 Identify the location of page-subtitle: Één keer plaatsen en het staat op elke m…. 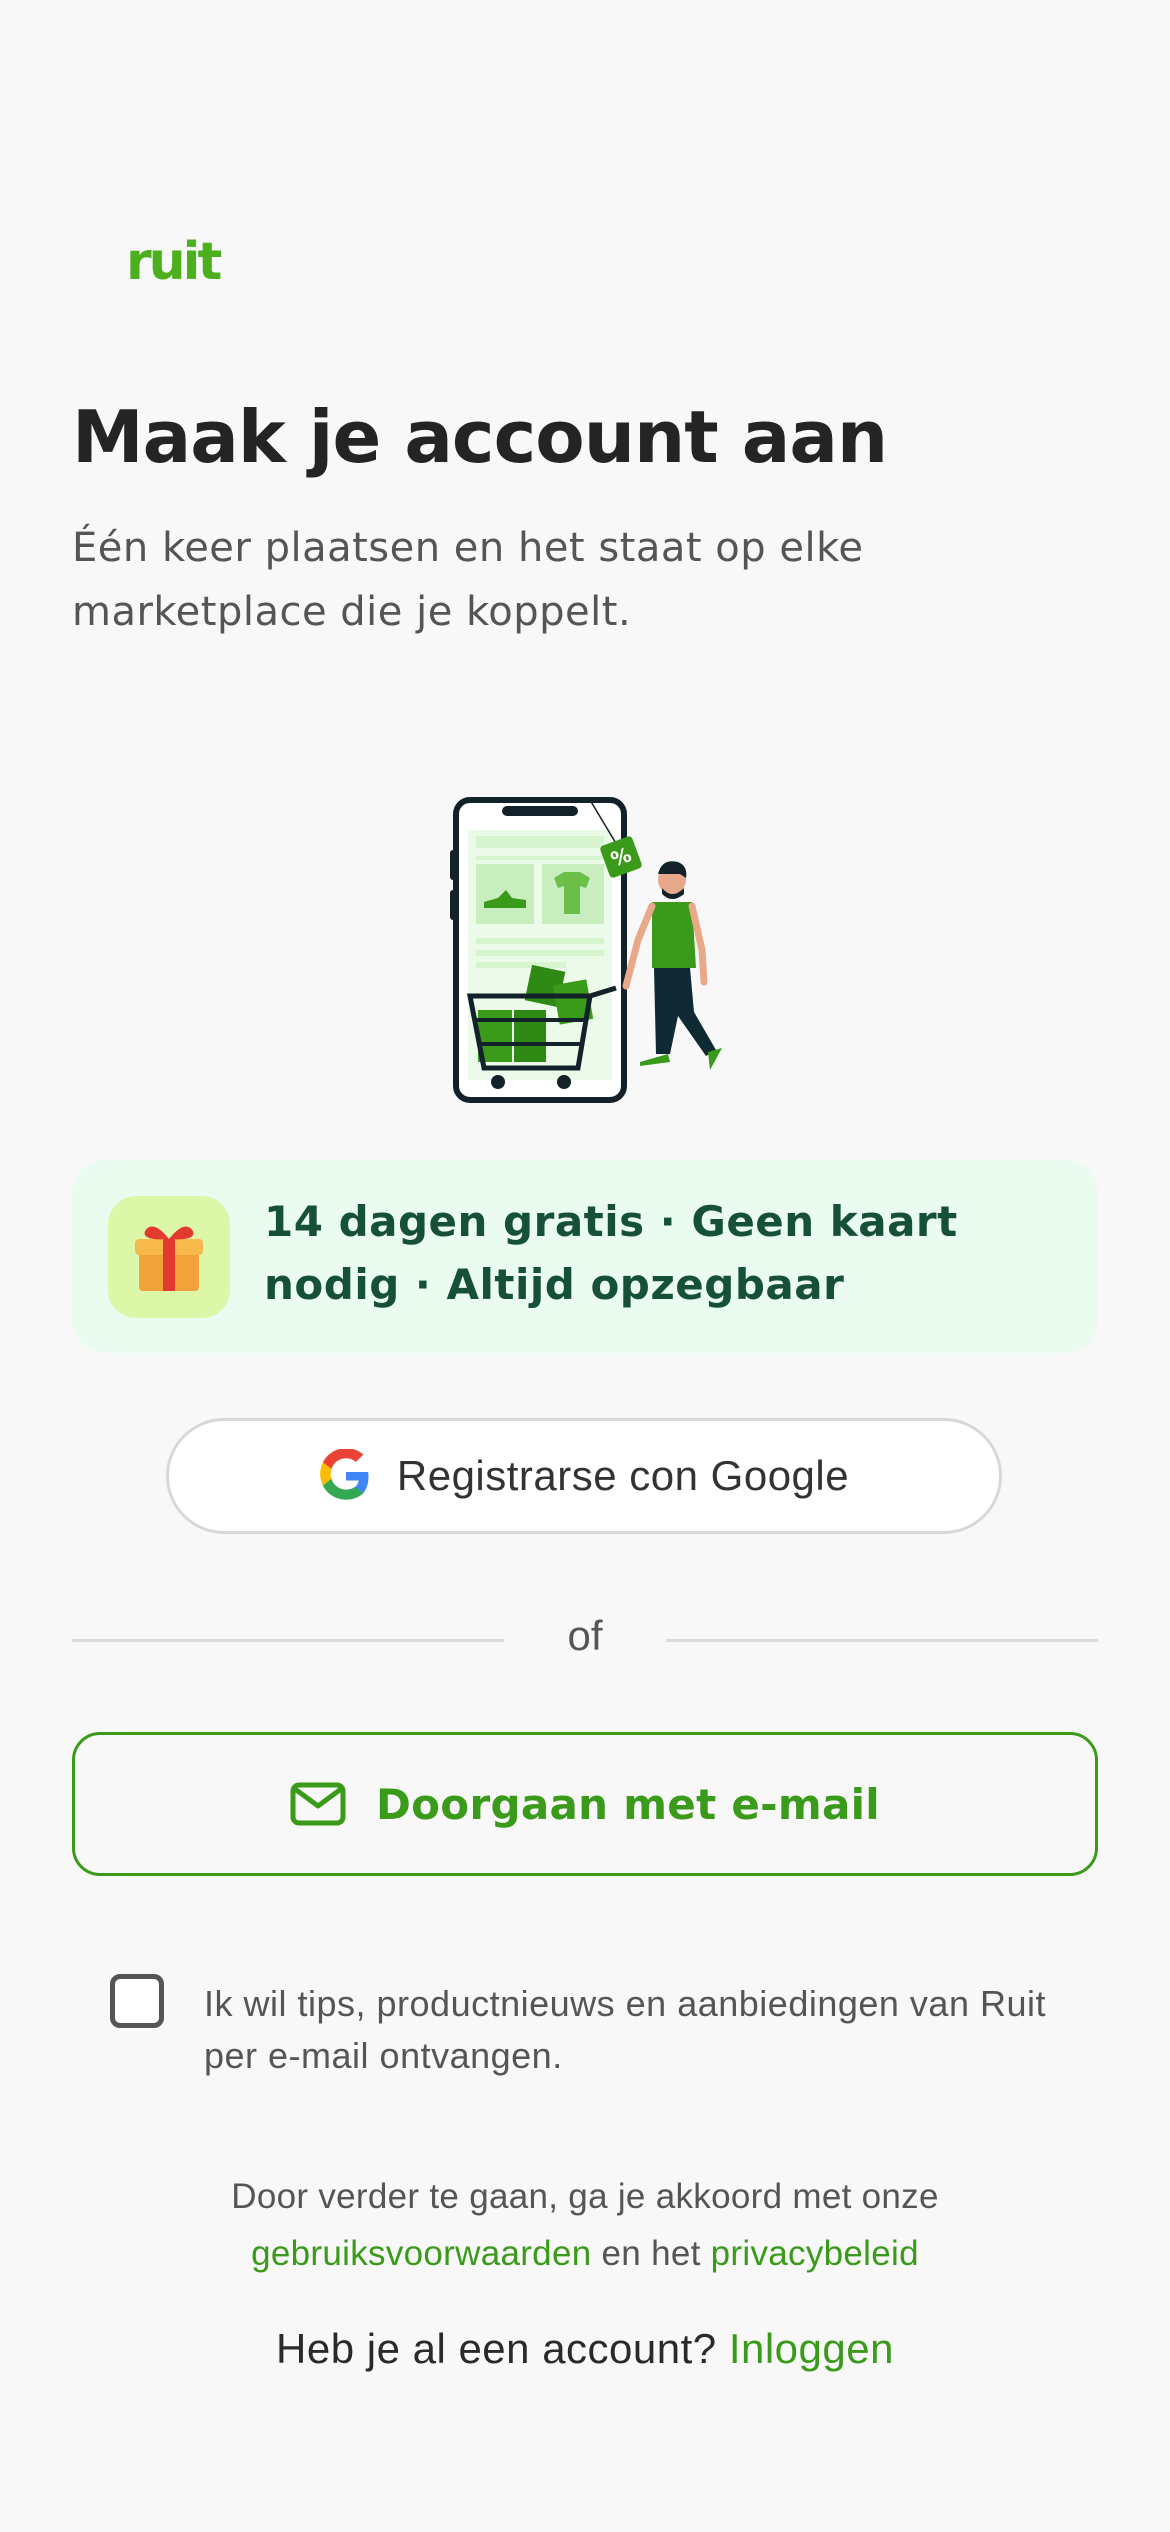
(468, 580).